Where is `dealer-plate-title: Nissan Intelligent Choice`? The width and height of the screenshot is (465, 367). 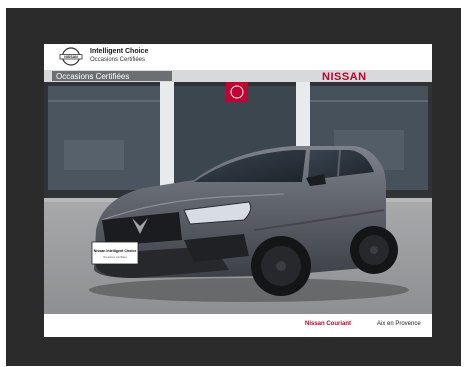 dealer-plate-title: Nissan Intelligent Choice is located at coordinates (115, 251).